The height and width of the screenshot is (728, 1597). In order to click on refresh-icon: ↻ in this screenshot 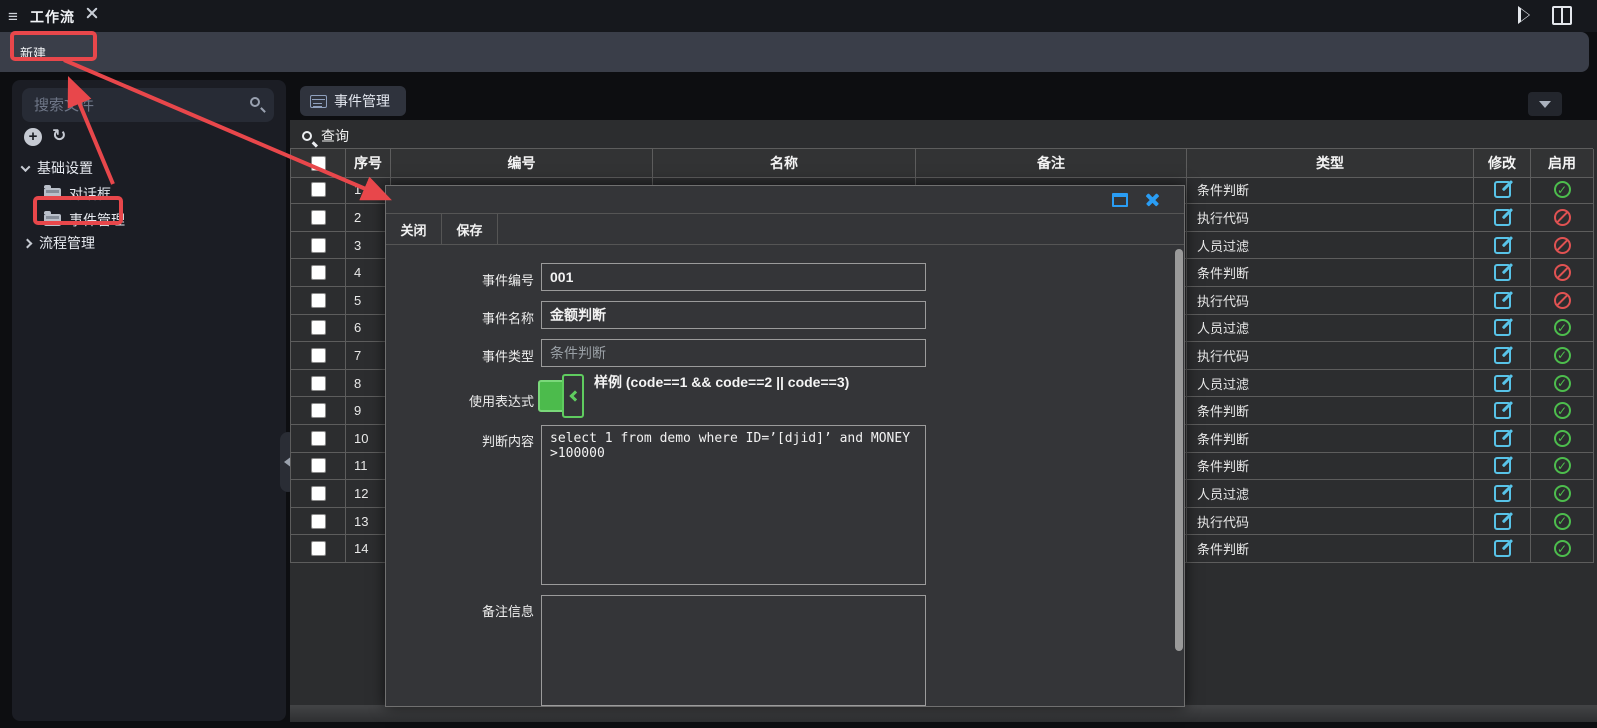, I will do `click(59, 136)`.